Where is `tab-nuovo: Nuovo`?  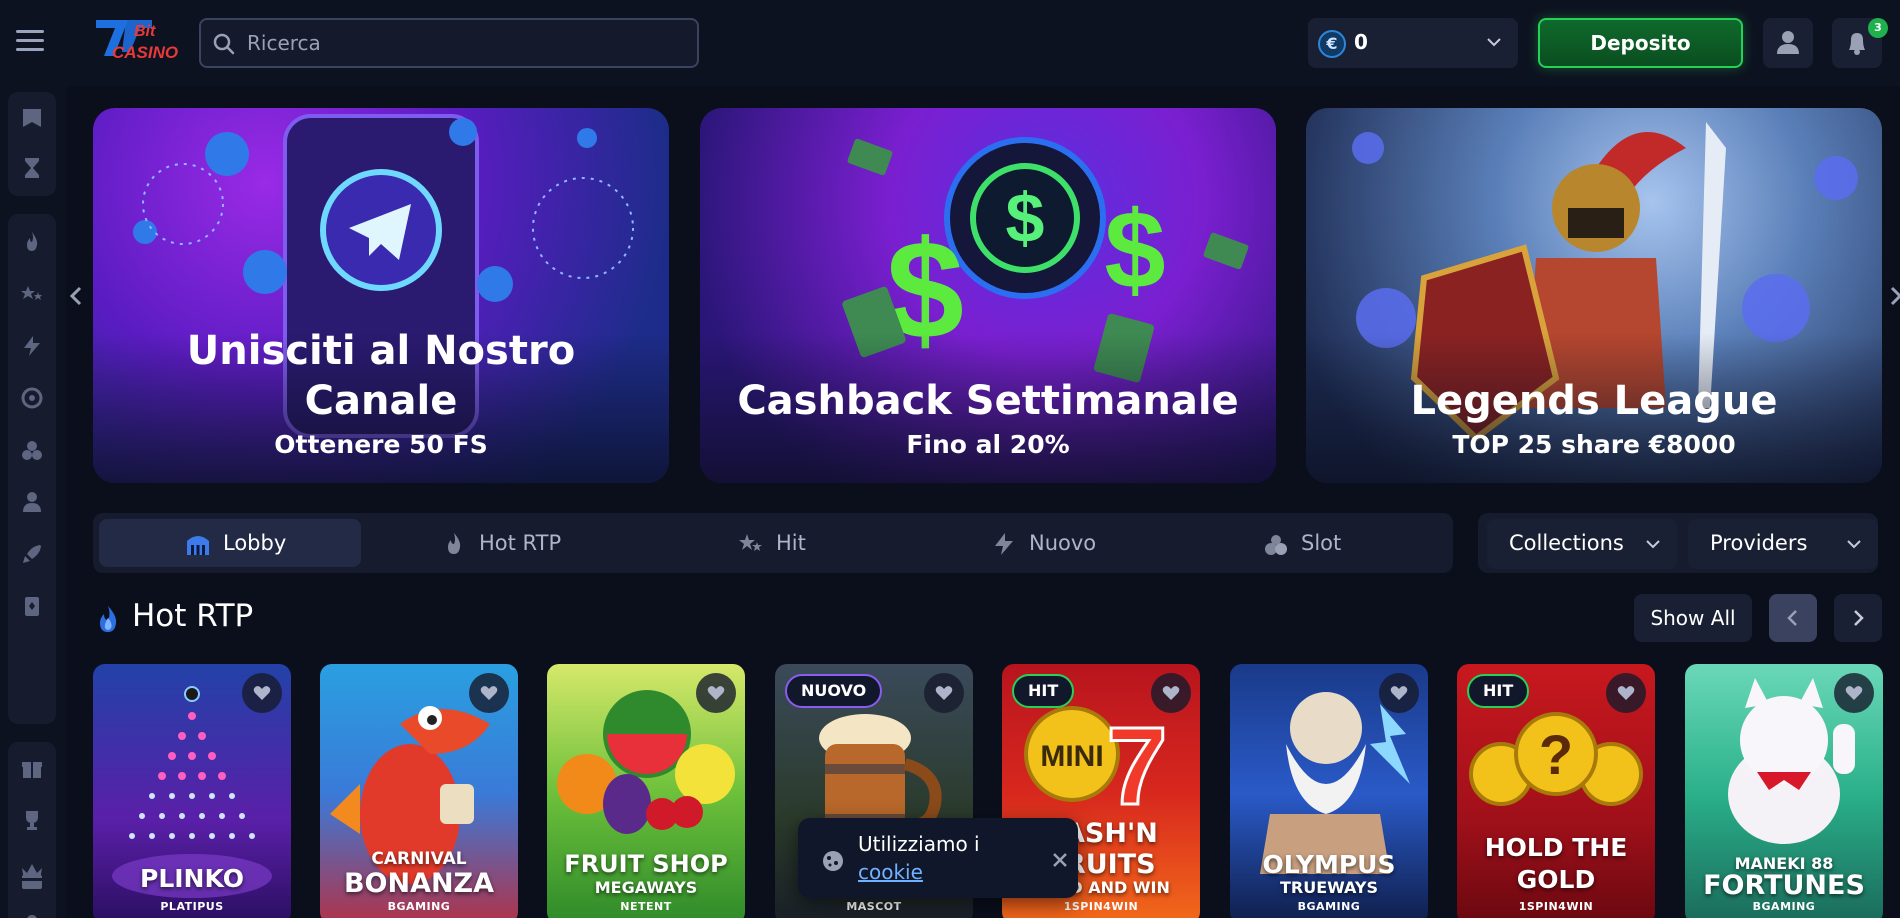 tab-nuovo: Nuovo is located at coordinates (1046, 543).